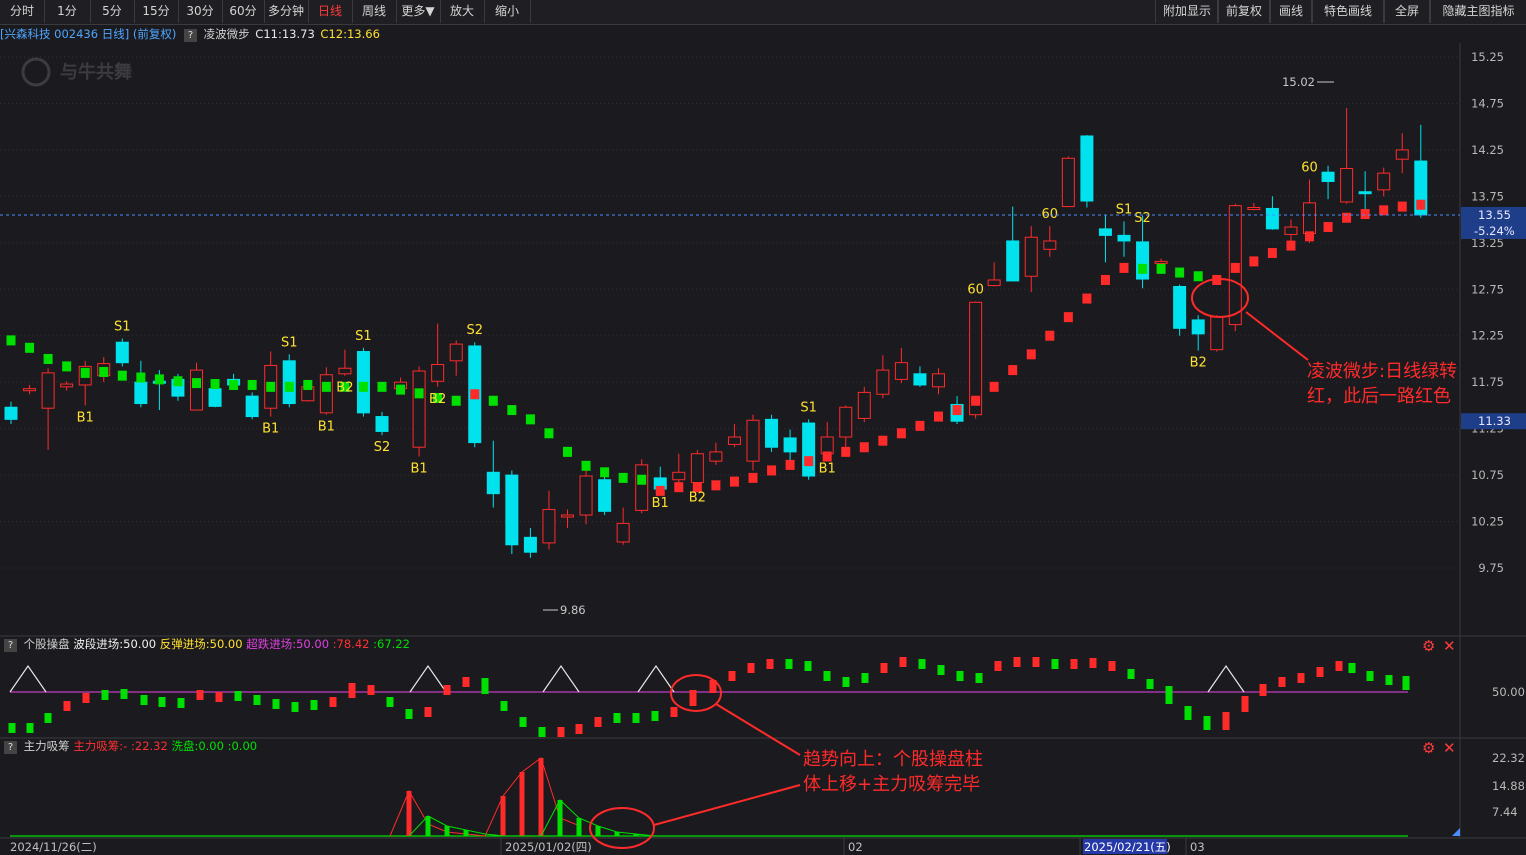 The width and height of the screenshot is (1526, 855). Describe the element at coordinates (660, 503) in the screenshot. I see `signal-label-b1: B1` at that location.